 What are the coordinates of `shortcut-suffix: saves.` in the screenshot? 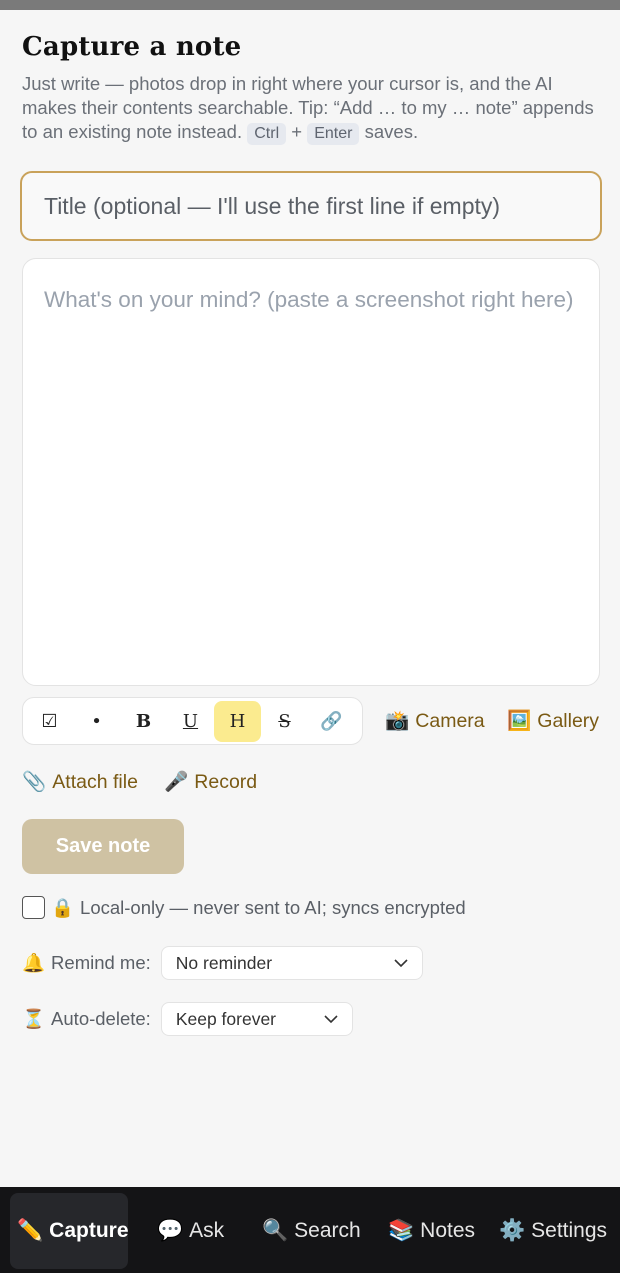 It's located at (391, 131).